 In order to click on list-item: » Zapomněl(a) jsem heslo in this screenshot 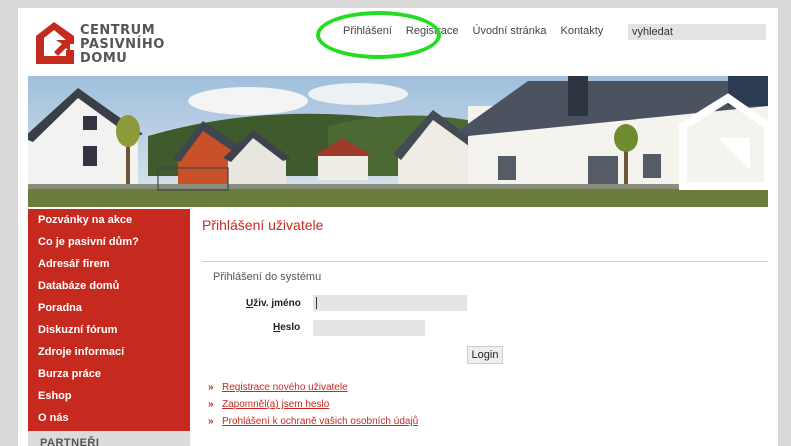, I will do `click(313, 407)`.